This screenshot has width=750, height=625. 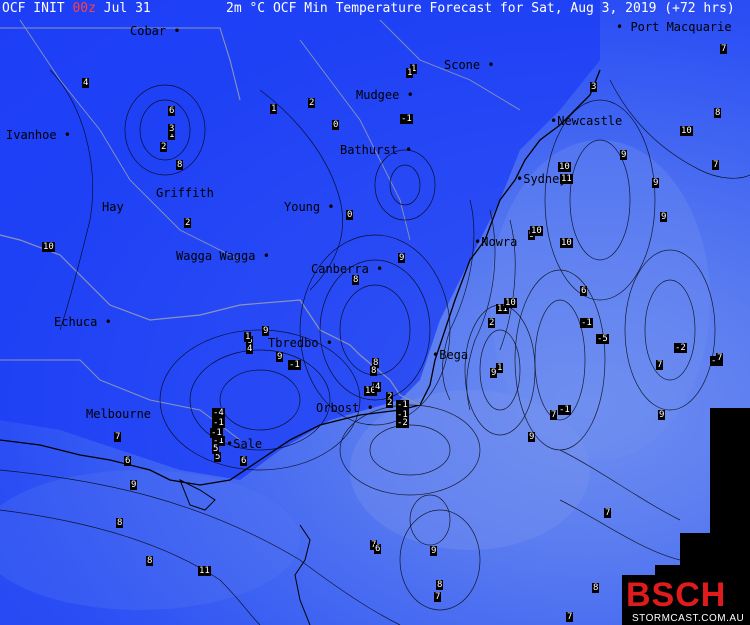 I want to click on city-newcastle: •Newcastle, so click(x=586, y=121).